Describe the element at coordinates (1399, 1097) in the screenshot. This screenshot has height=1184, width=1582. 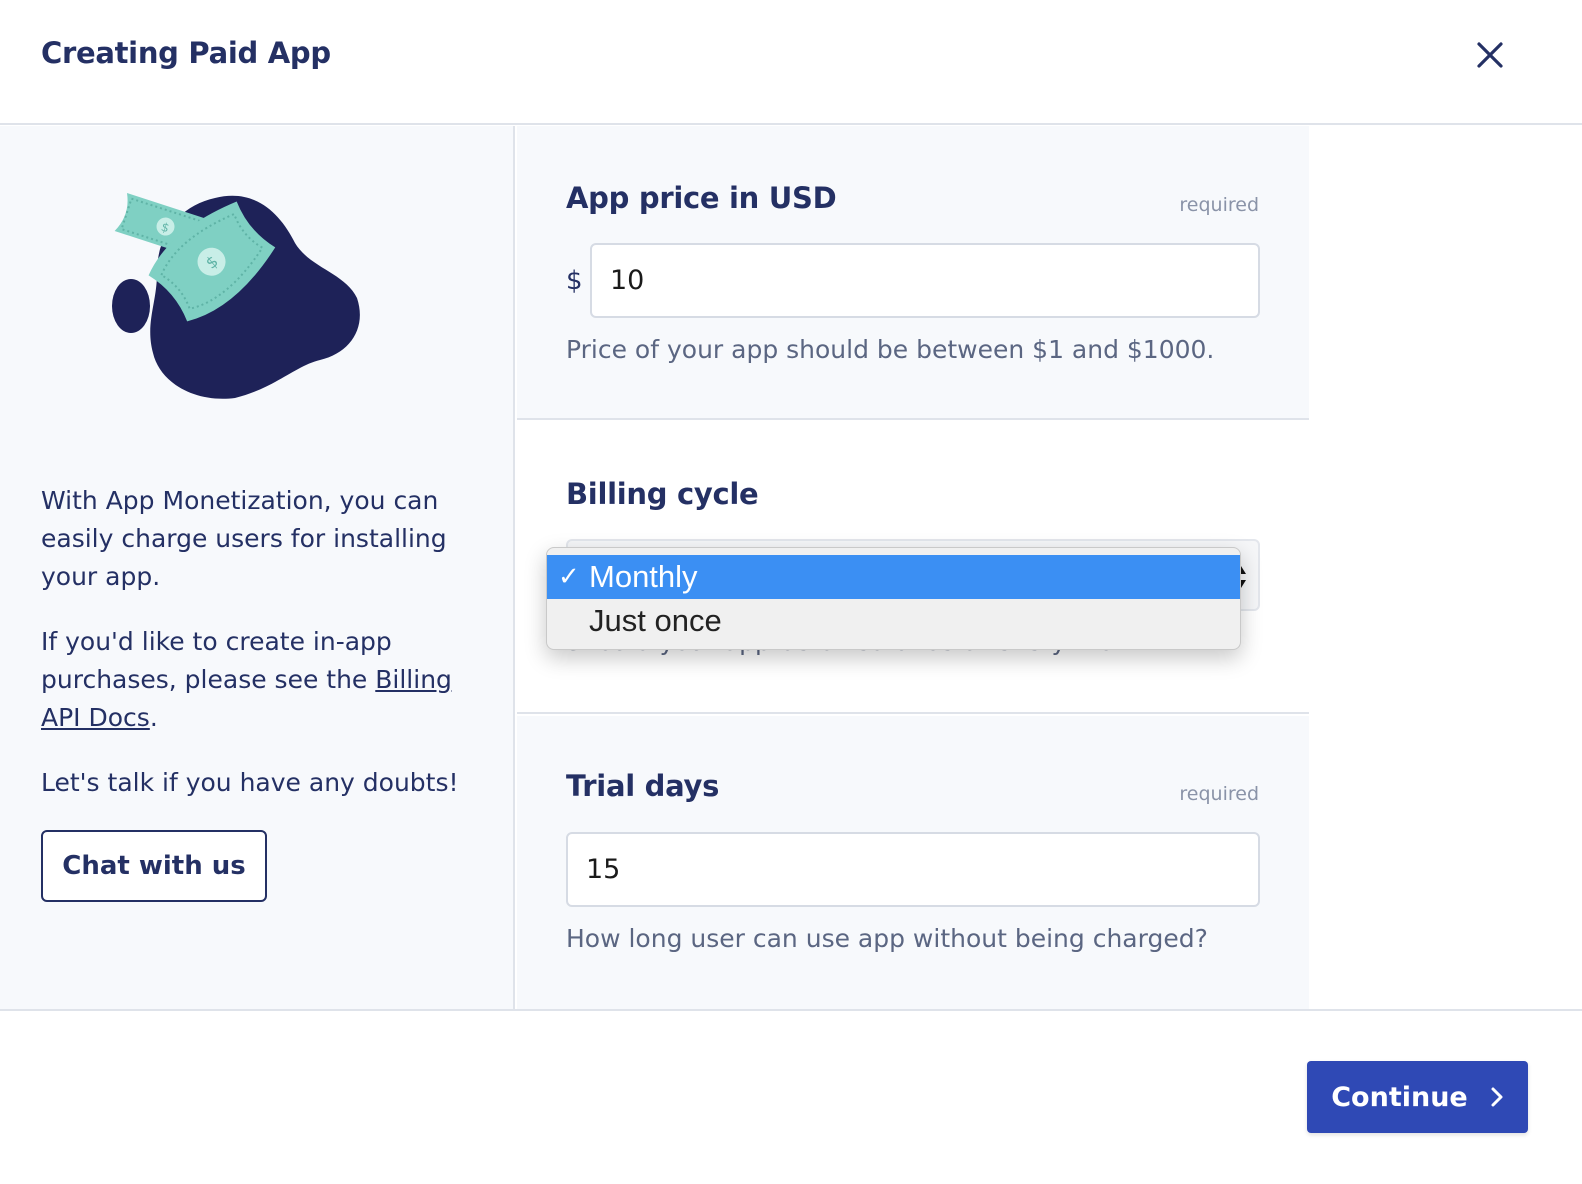
I see `continue-label: Continue` at that location.